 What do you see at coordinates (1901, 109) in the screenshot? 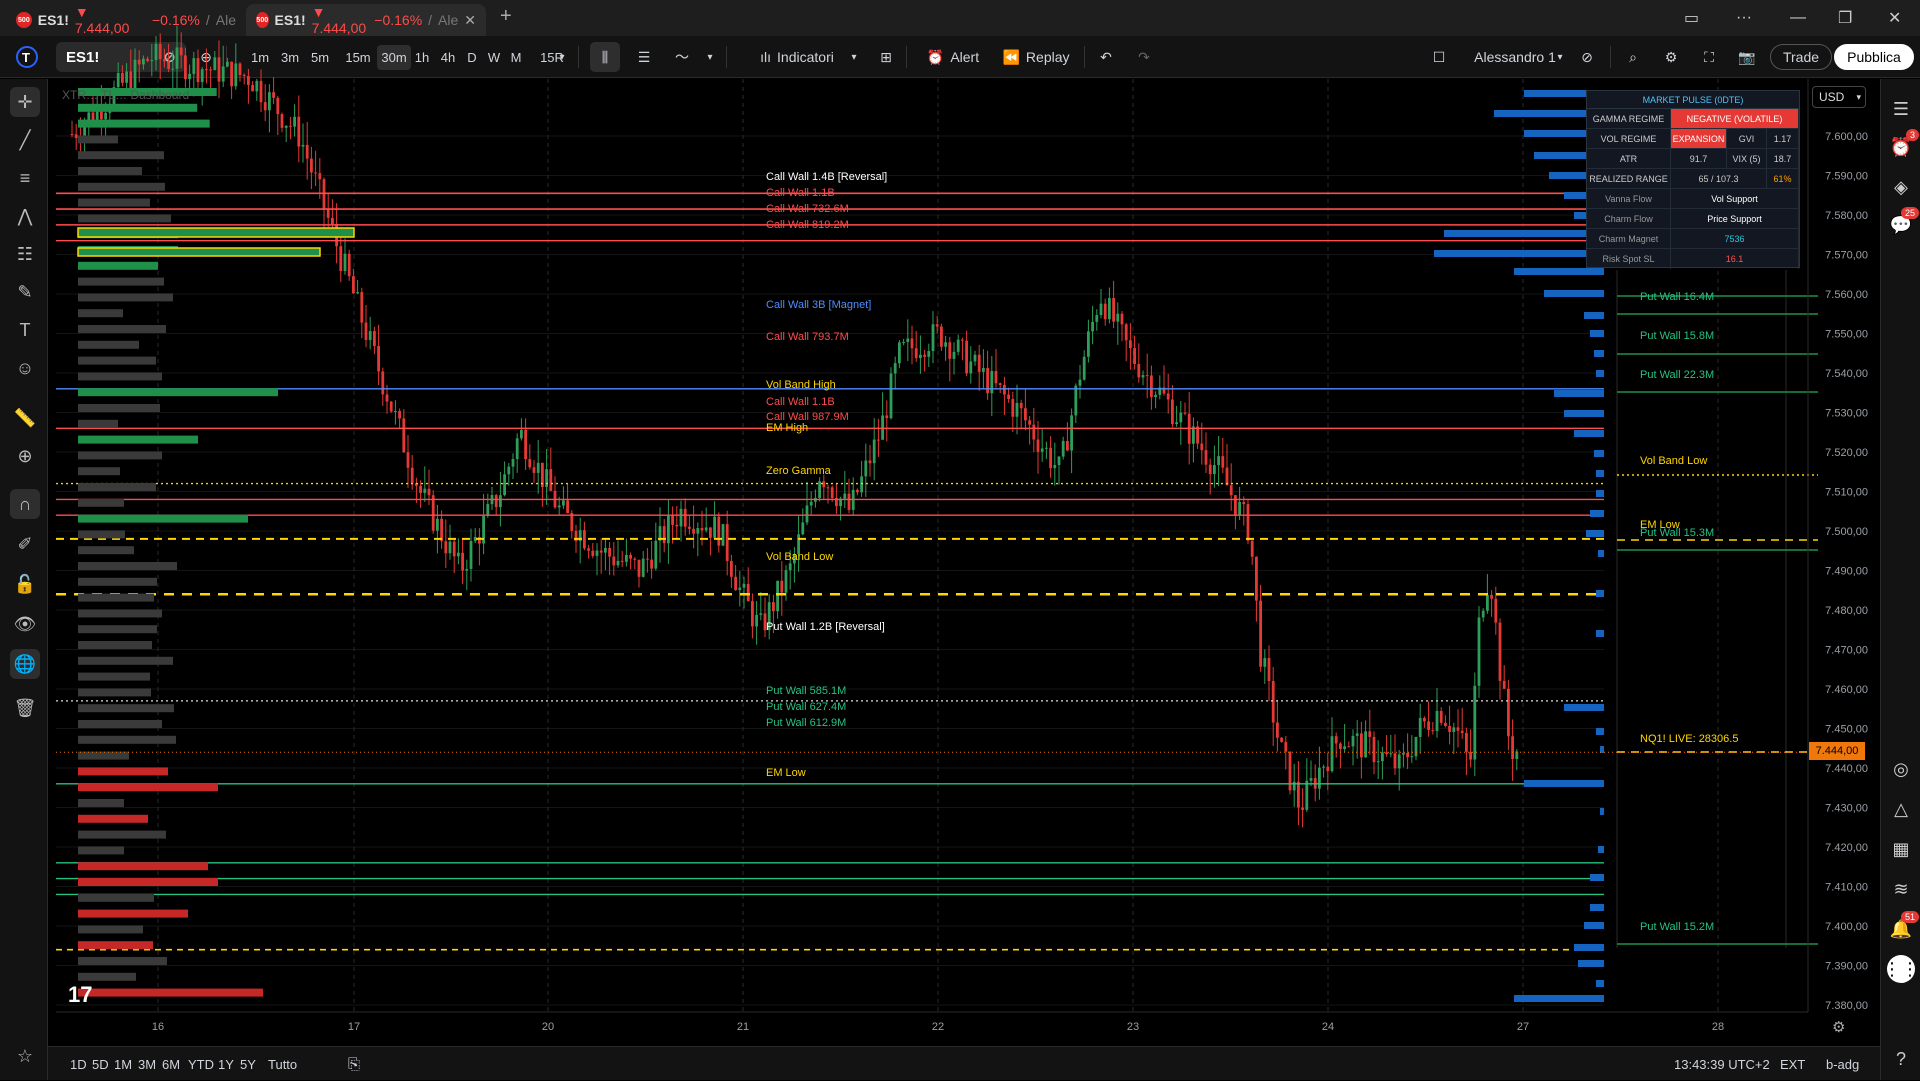
I see `watchlist-icon: ☰` at bounding box center [1901, 109].